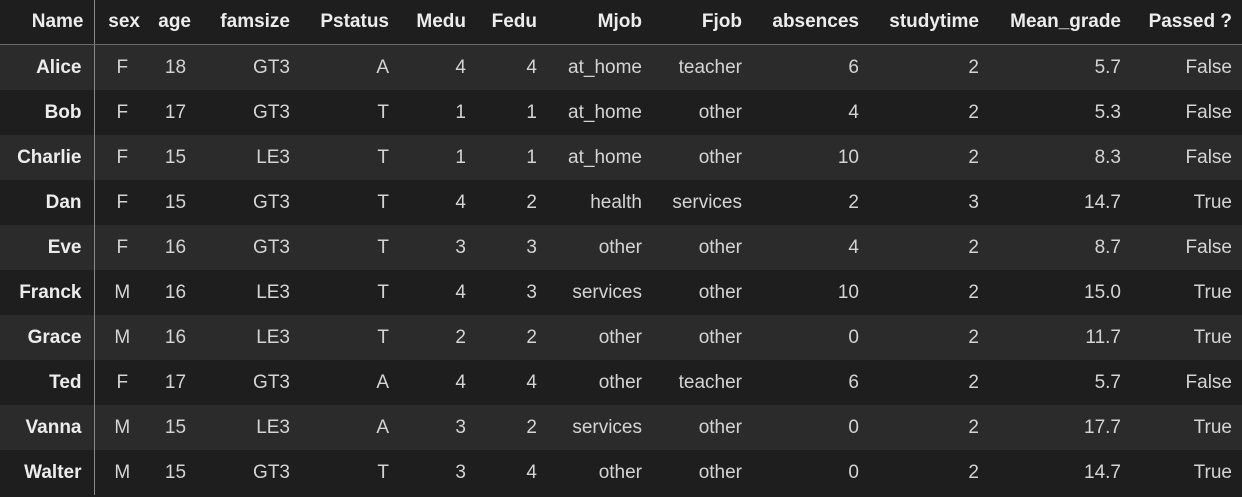 The height and width of the screenshot is (497, 1242). I want to click on column-header-mean-grade: Mean_grade, so click(1060, 22).